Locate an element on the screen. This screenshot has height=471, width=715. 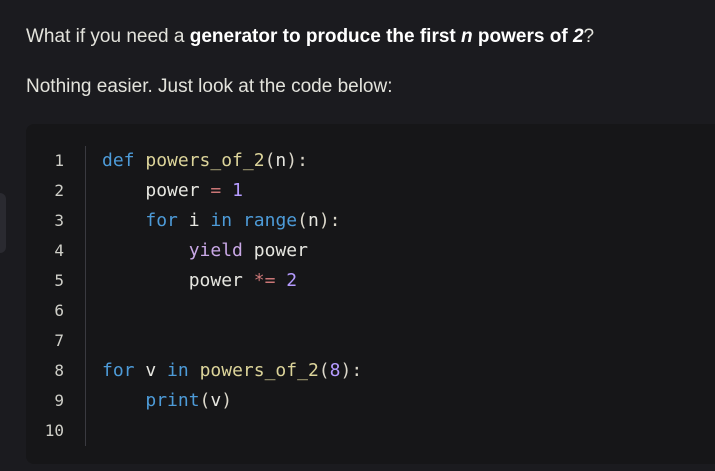
code-line: power = 1 is located at coordinates (194, 190).